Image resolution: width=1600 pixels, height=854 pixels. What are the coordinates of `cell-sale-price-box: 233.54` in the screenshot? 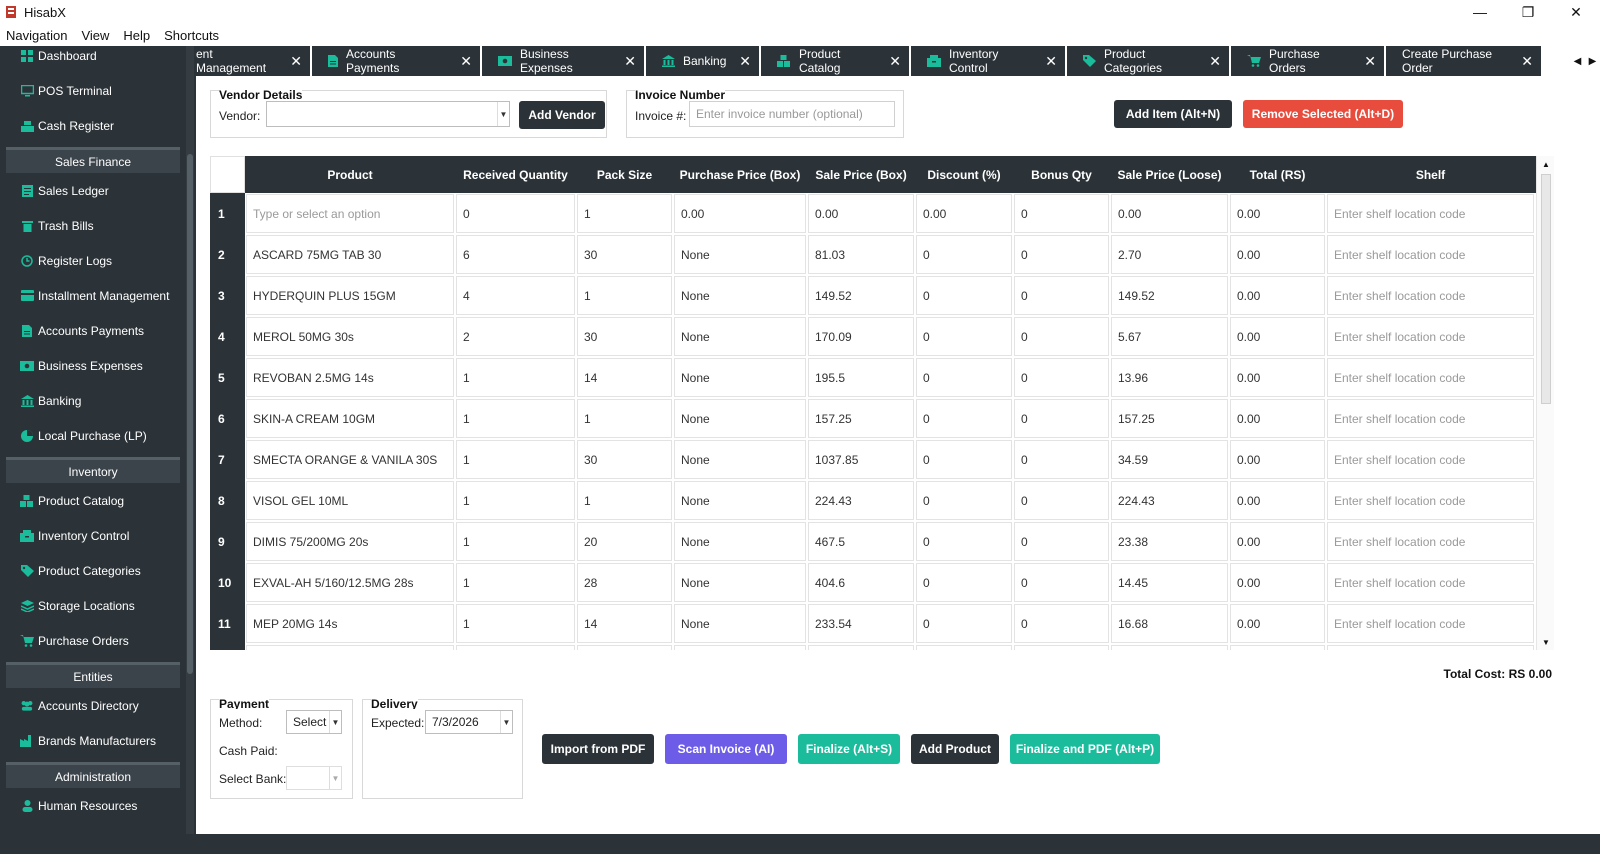 It's located at (861, 623).